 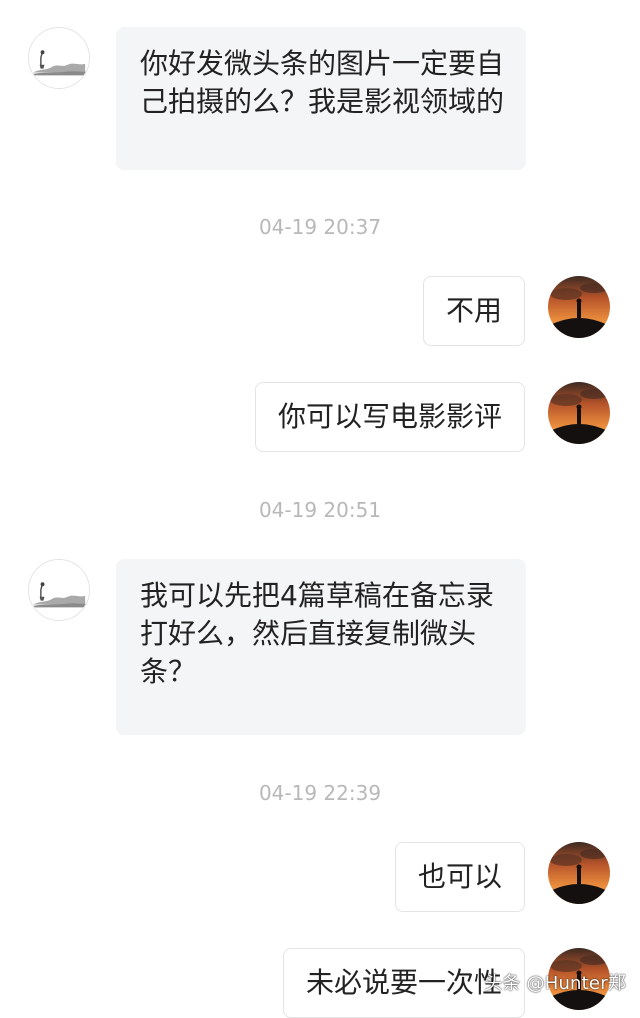 I want to click on message-bubble-outgoing: 不用, so click(x=473, y=311).